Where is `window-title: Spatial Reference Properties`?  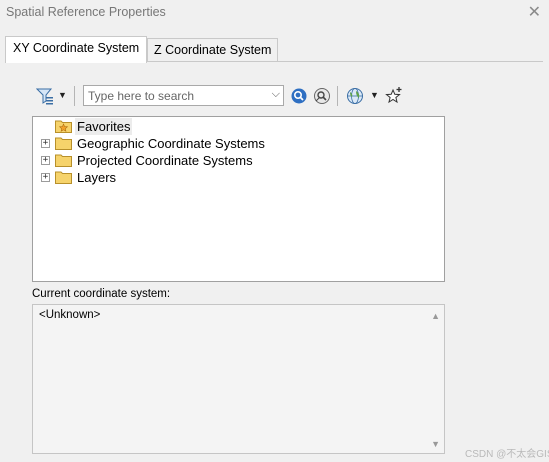 window-title: Spatial Reference Properties is located at coordinates (86, 12).